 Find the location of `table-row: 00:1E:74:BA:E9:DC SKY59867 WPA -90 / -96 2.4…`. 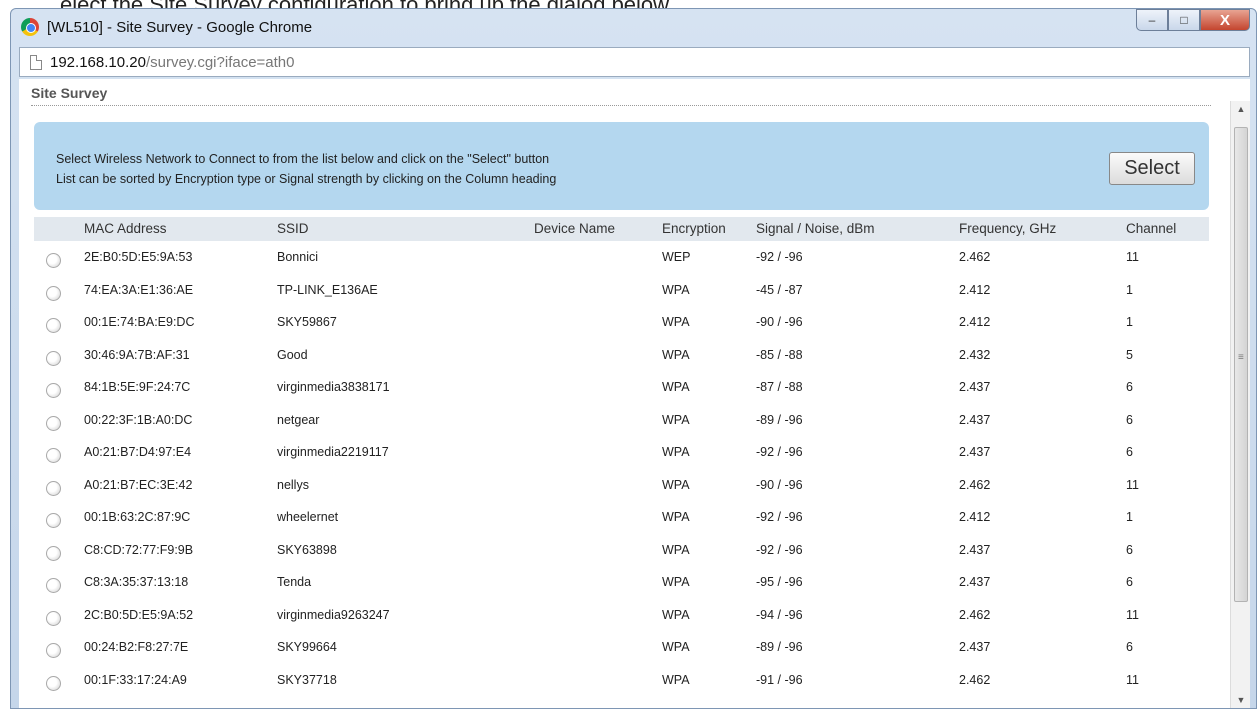

table-row: 00:1E:74:BA:E9:DC SKY59867 WPA -90 / -96 2.4… is located at coordinates (621, 322).